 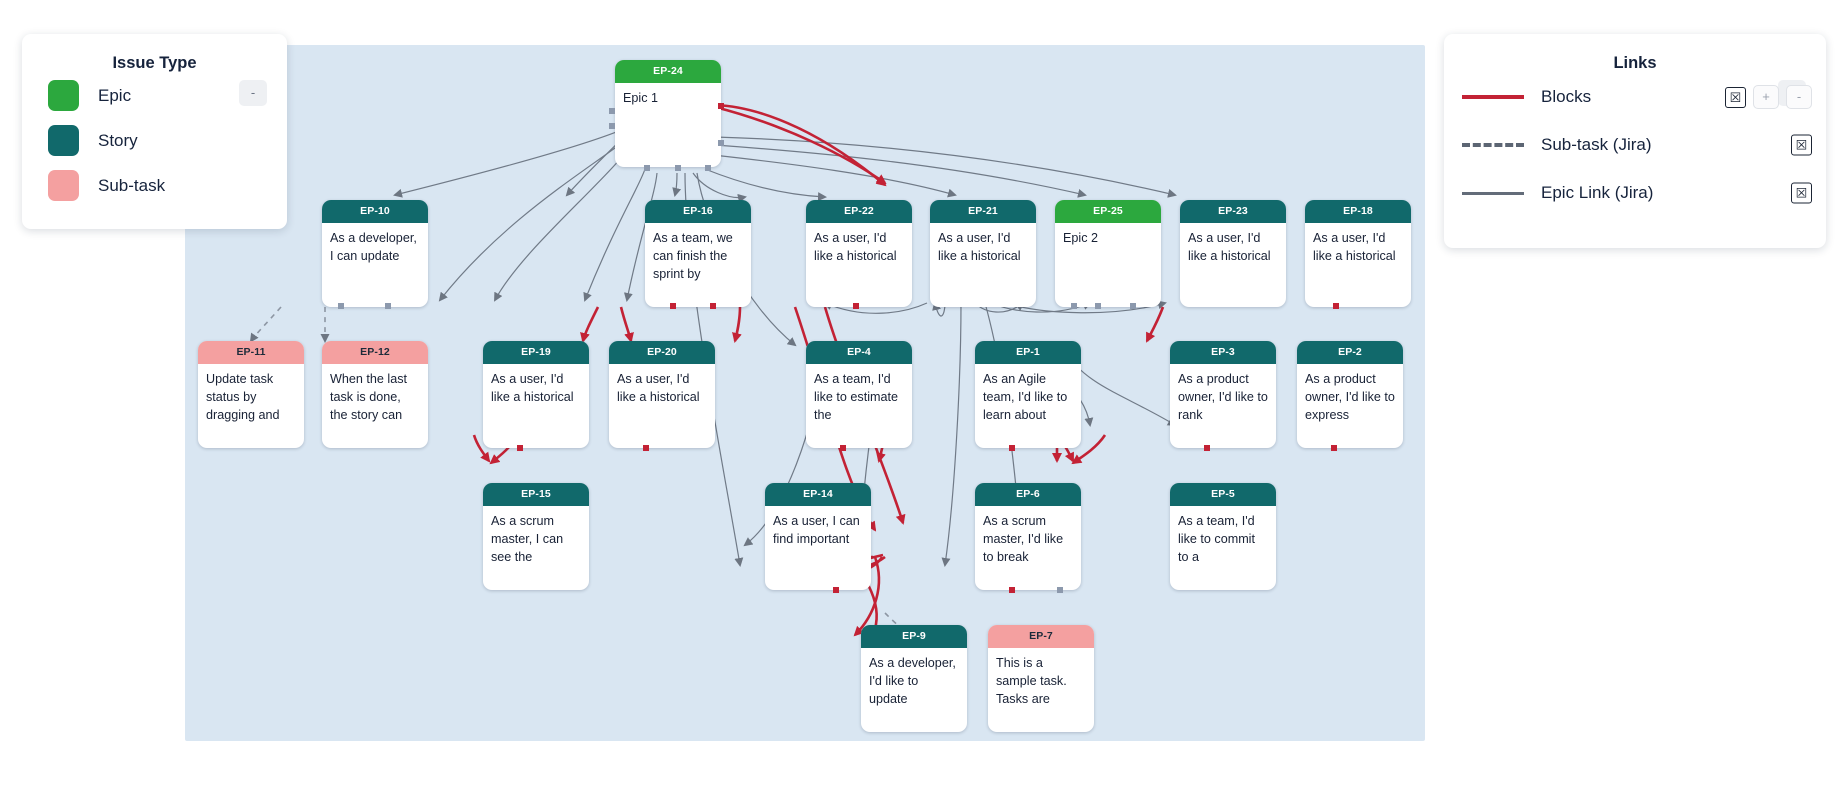 What do you see at coordinates (375, 352) in the screenshot?
I see `node-key: EP-12` at bounding box center [375, 352].